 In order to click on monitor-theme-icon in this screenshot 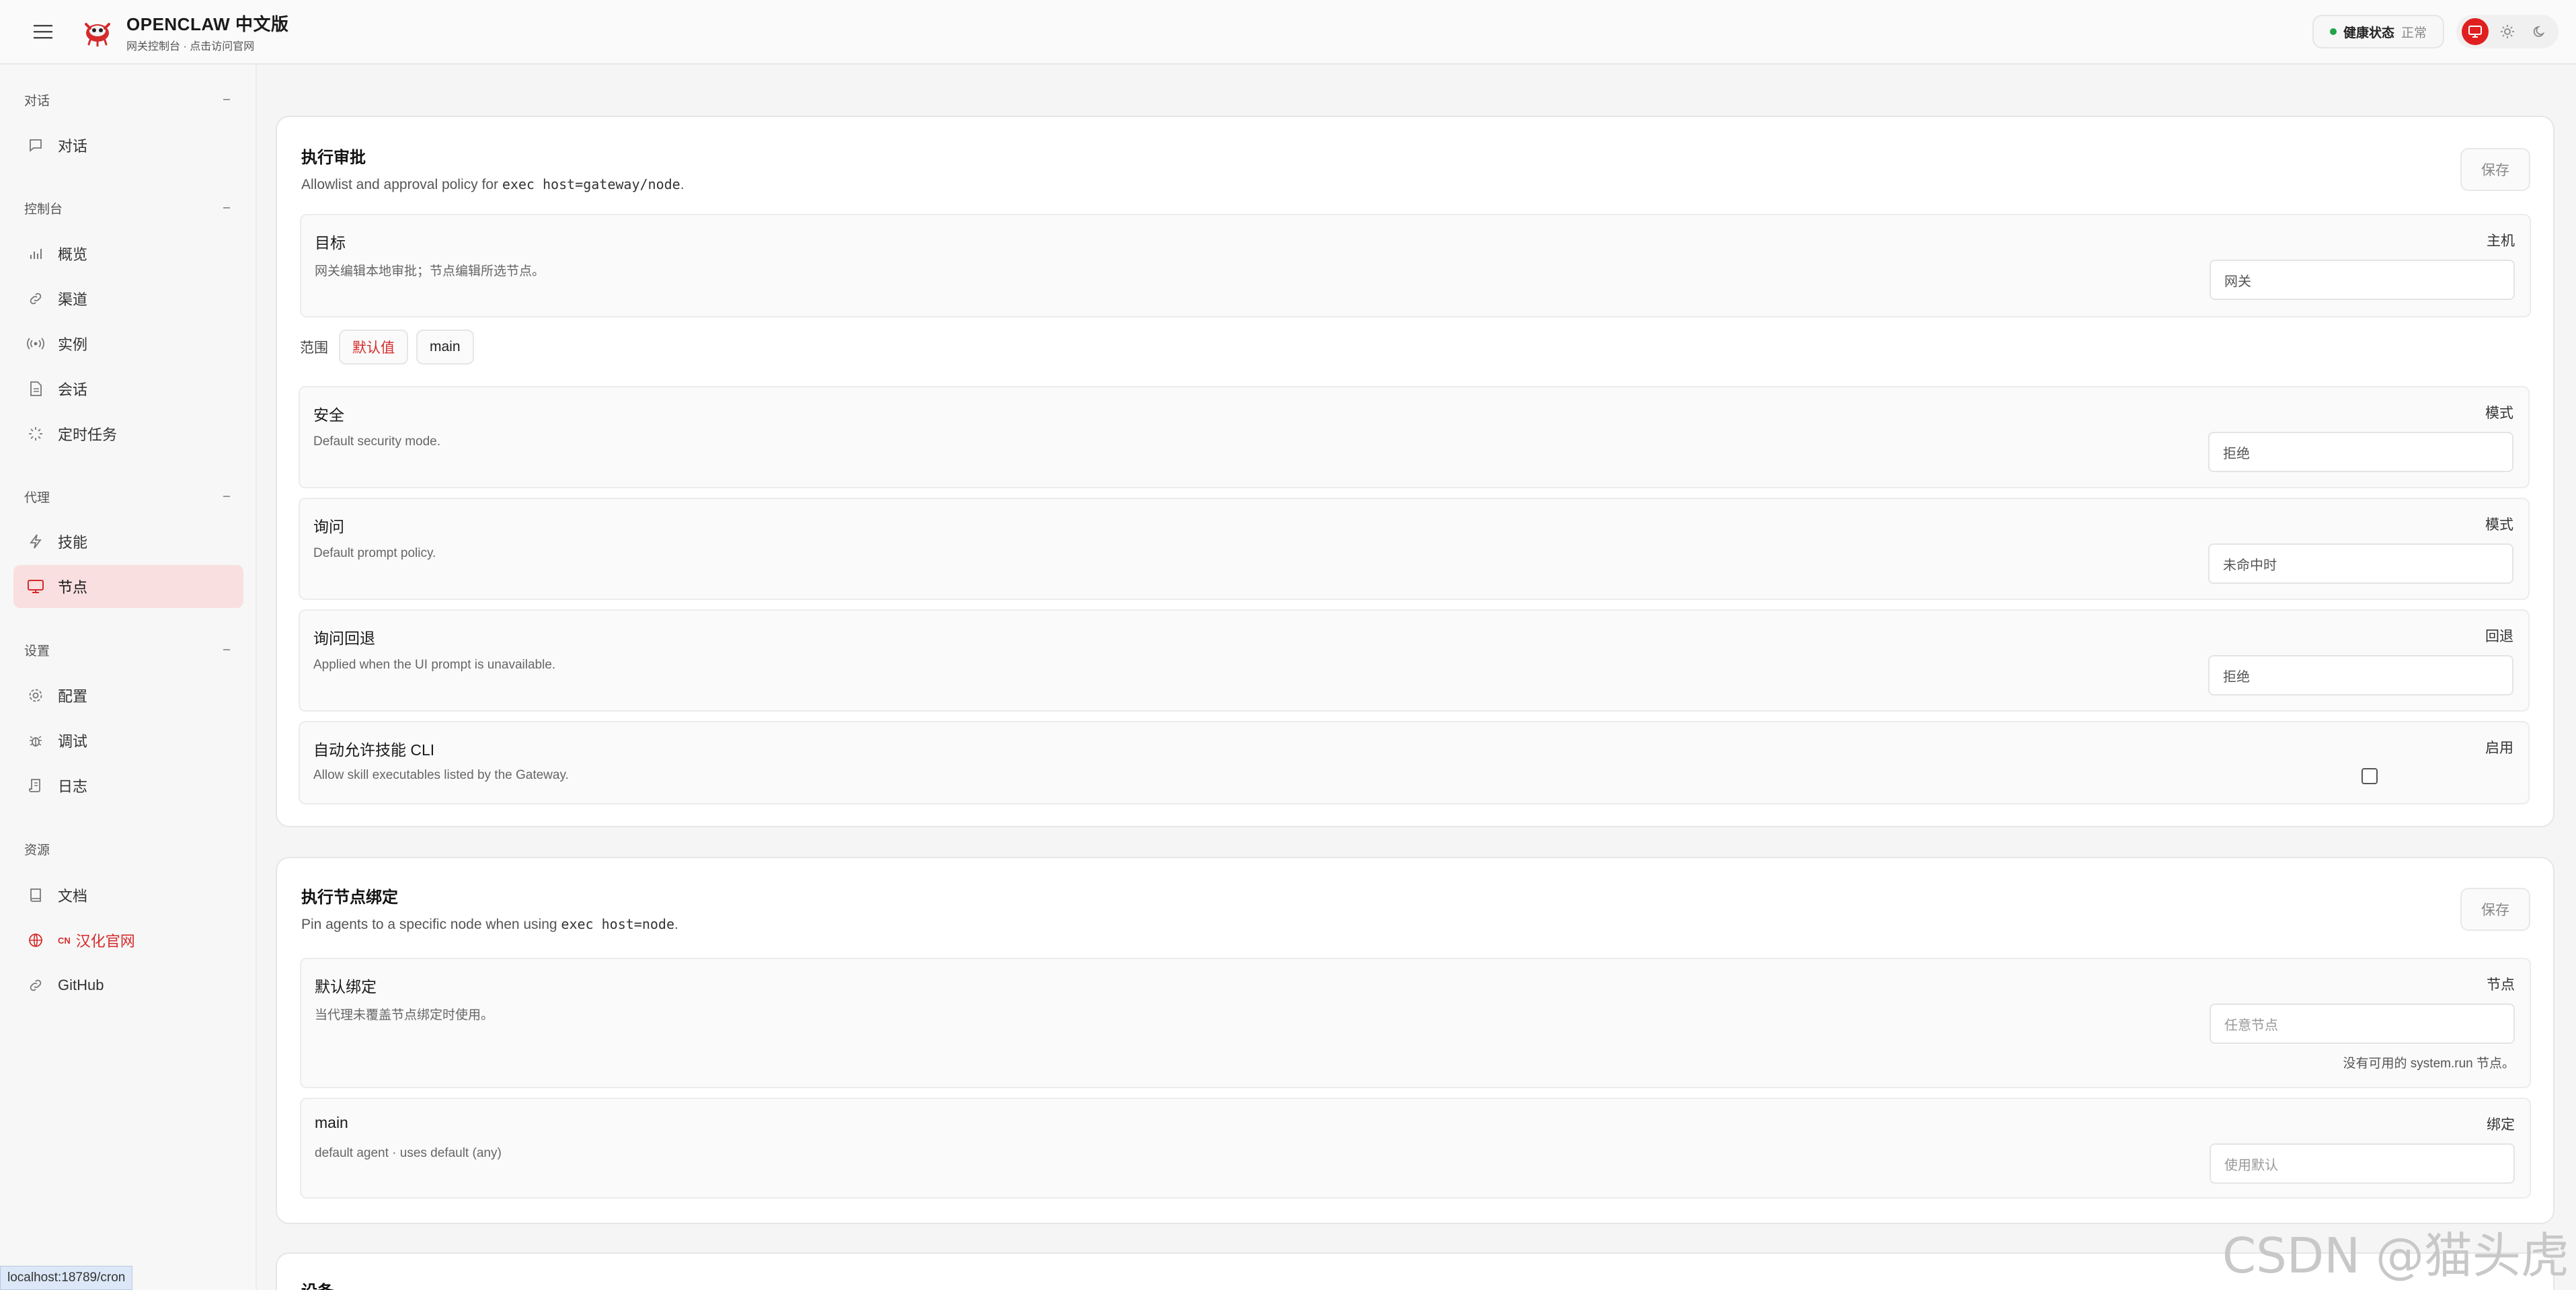, I will do `click(2476, 31)`.